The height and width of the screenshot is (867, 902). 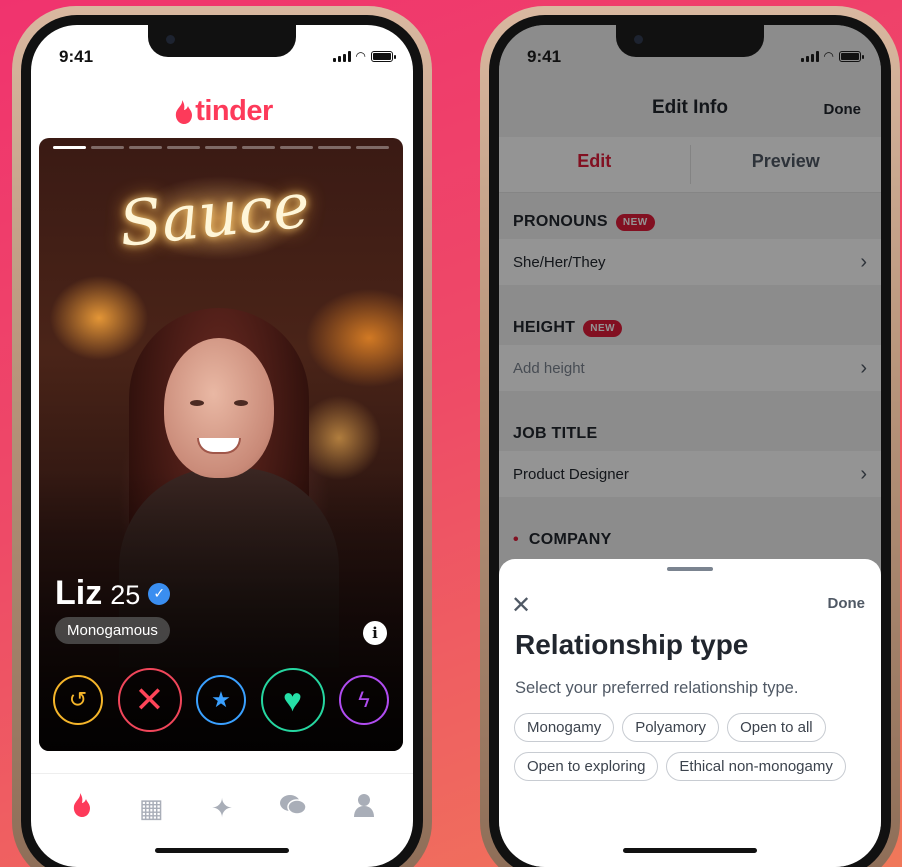 What do you see at coordinates (521, 605) in the screenshot?
I see `close-icon: ✕` at bounding box center [521, 605].